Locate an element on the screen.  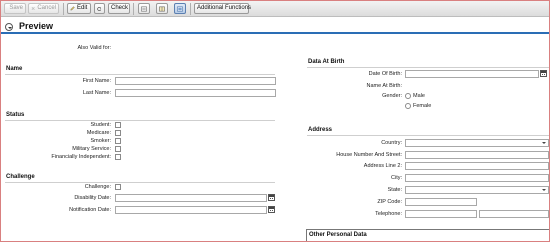
name-section-title: Name is located at coordinates (14, 69).